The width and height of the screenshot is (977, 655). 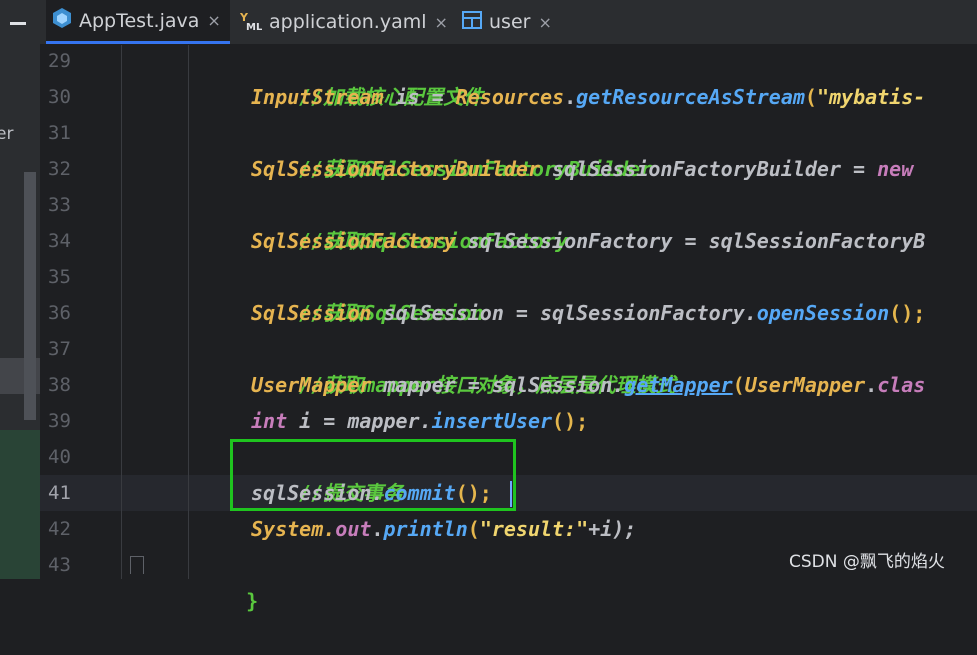 What do you see at coordinates (311, 313) in the screenshot?
I see `type-name: SqlSession` at bounding box center [311, 313].